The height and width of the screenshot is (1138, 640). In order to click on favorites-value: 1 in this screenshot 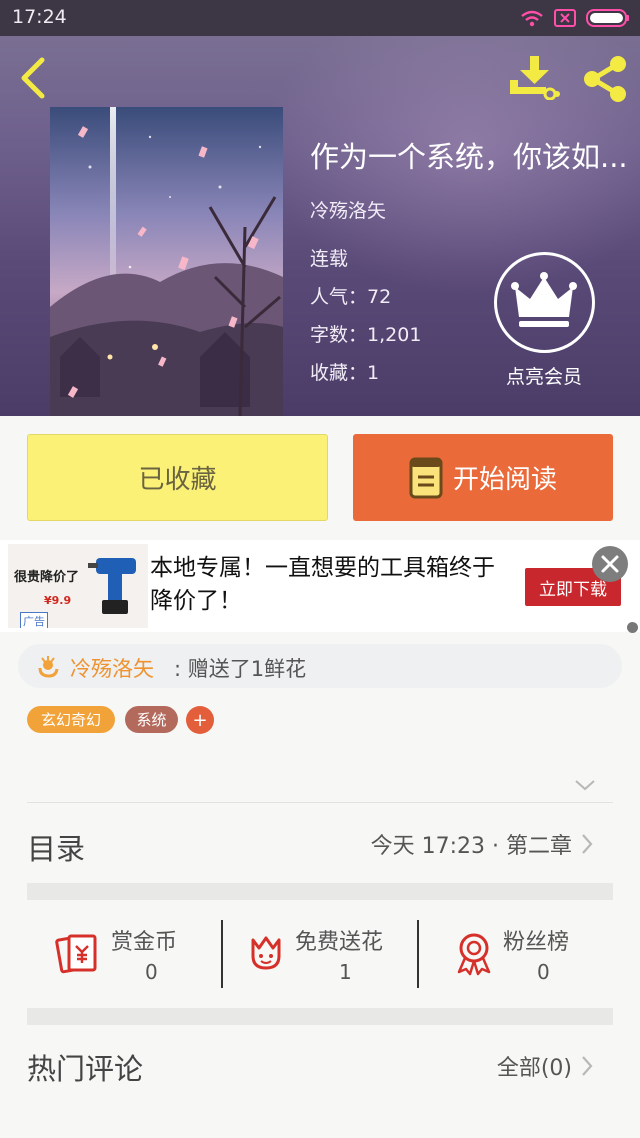, I will do `click(373, 373)`.